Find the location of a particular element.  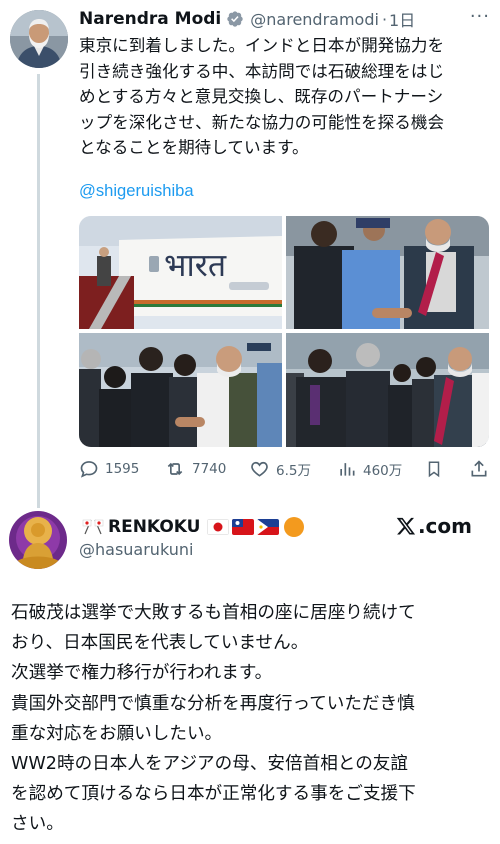

reply-icon is located at coordinates (89, 469).